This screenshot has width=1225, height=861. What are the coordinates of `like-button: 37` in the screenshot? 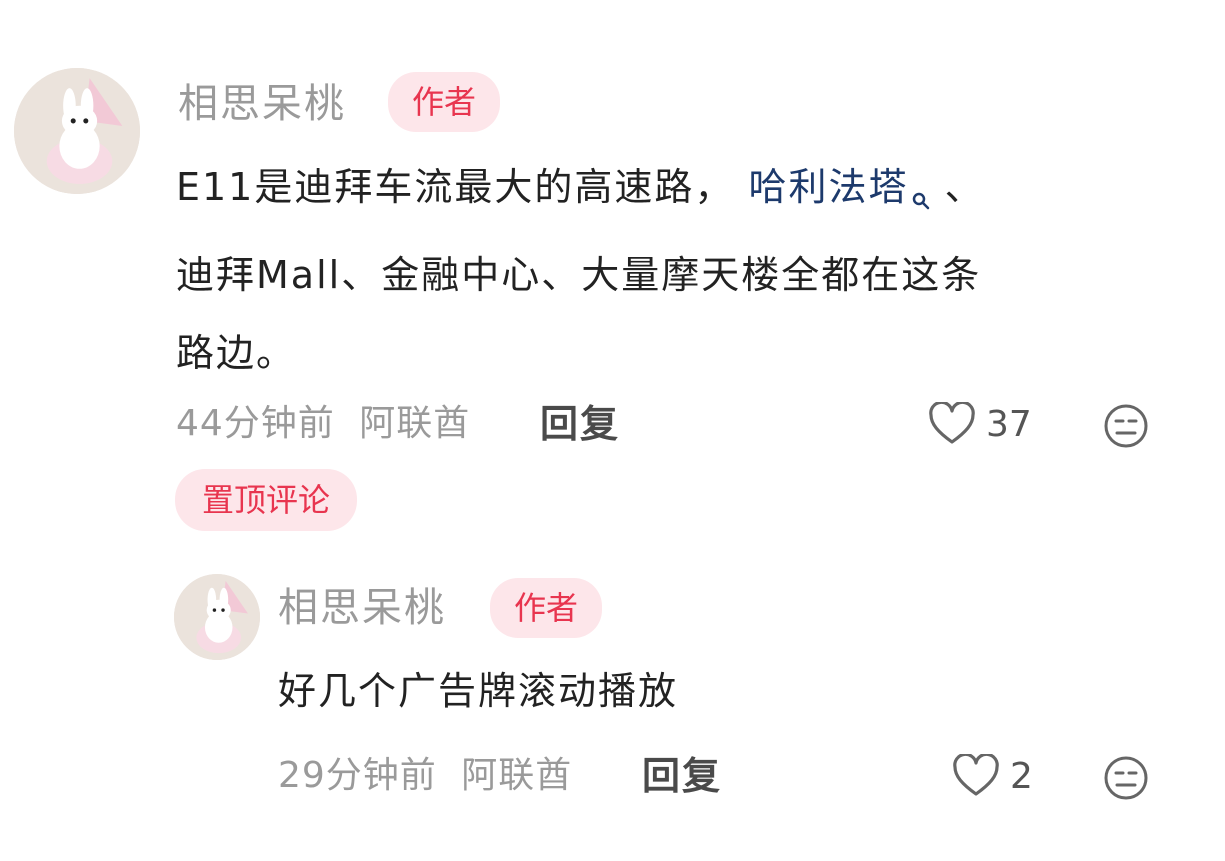 It's located at (980, 424).